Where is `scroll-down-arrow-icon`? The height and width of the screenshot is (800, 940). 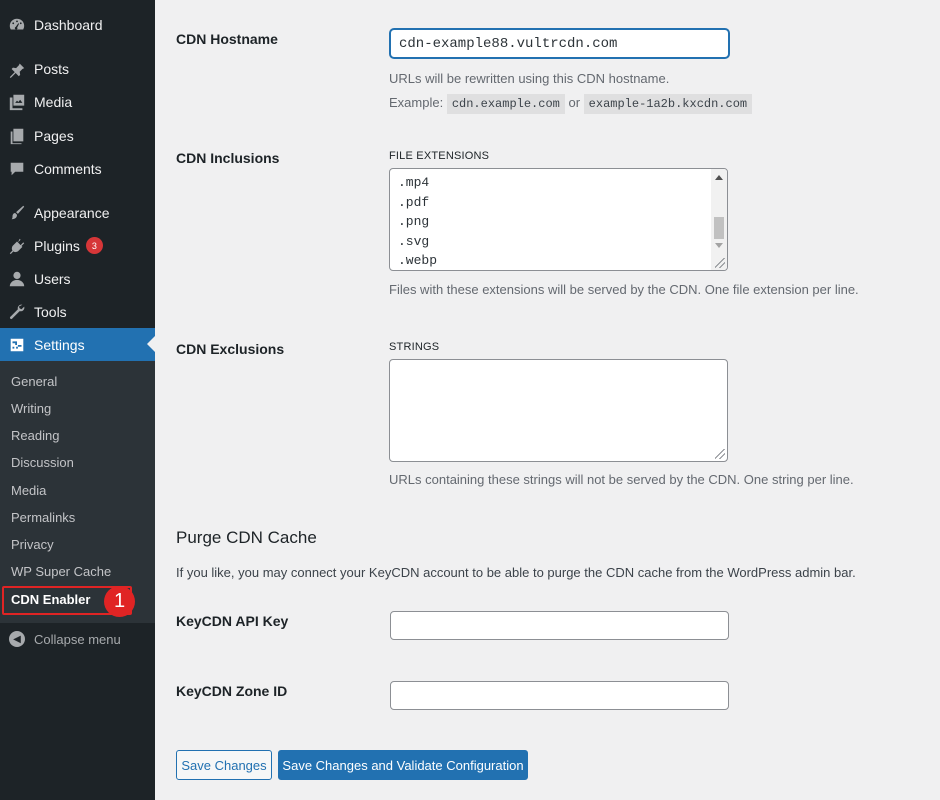
scroll-down-arrow-icon is located at coordinates (719, 245).